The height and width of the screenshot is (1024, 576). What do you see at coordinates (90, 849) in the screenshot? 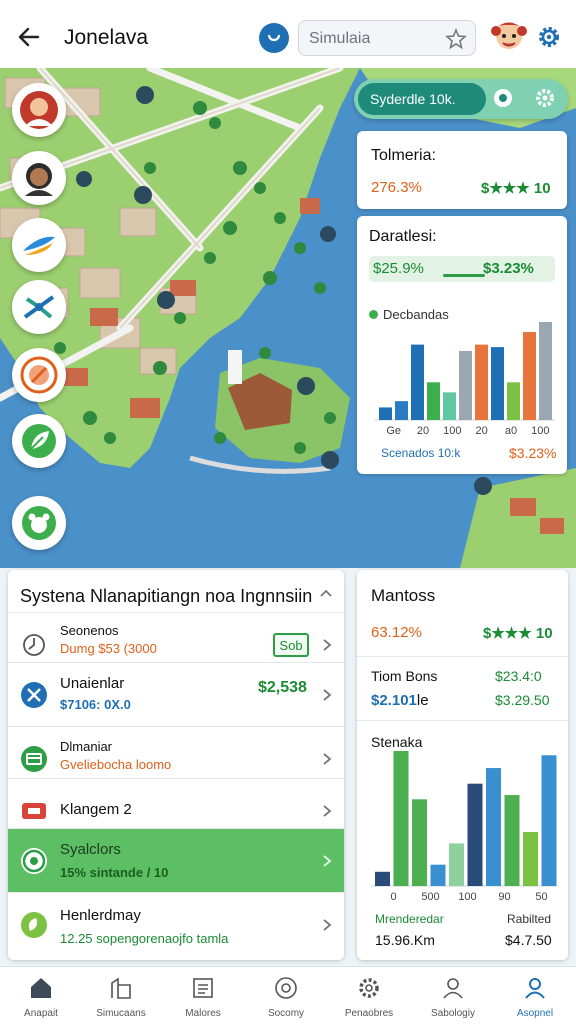
I see `list-item-name: Syalclors` at bounding box center [90, 849].